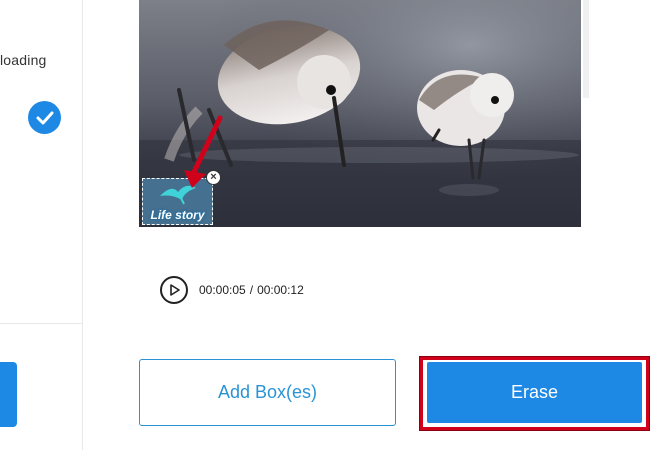 This screenshot has height=450, width=650. What do you see at coordinates (267, 392) in the screenshot?
I see `add-boxes-button: Add Box(es)` at bounding box center [267, 392].